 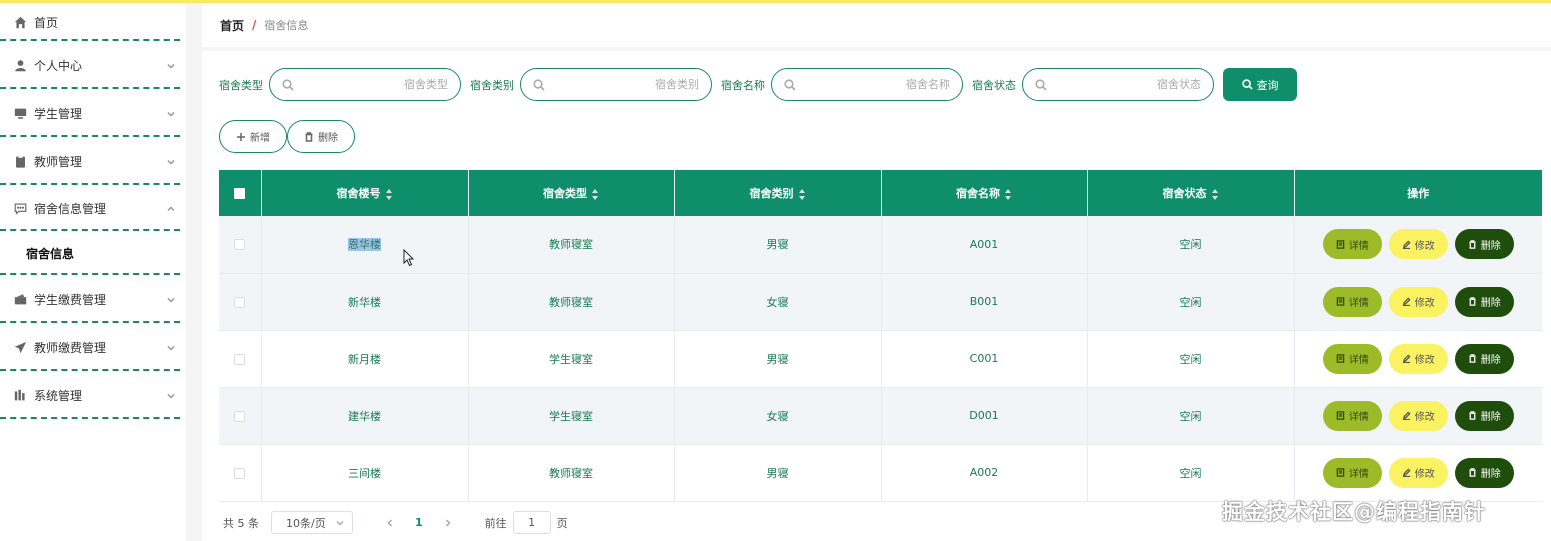 I want to click on sidebar-item-student-management: 学生管理, so click(x=93, y=113).